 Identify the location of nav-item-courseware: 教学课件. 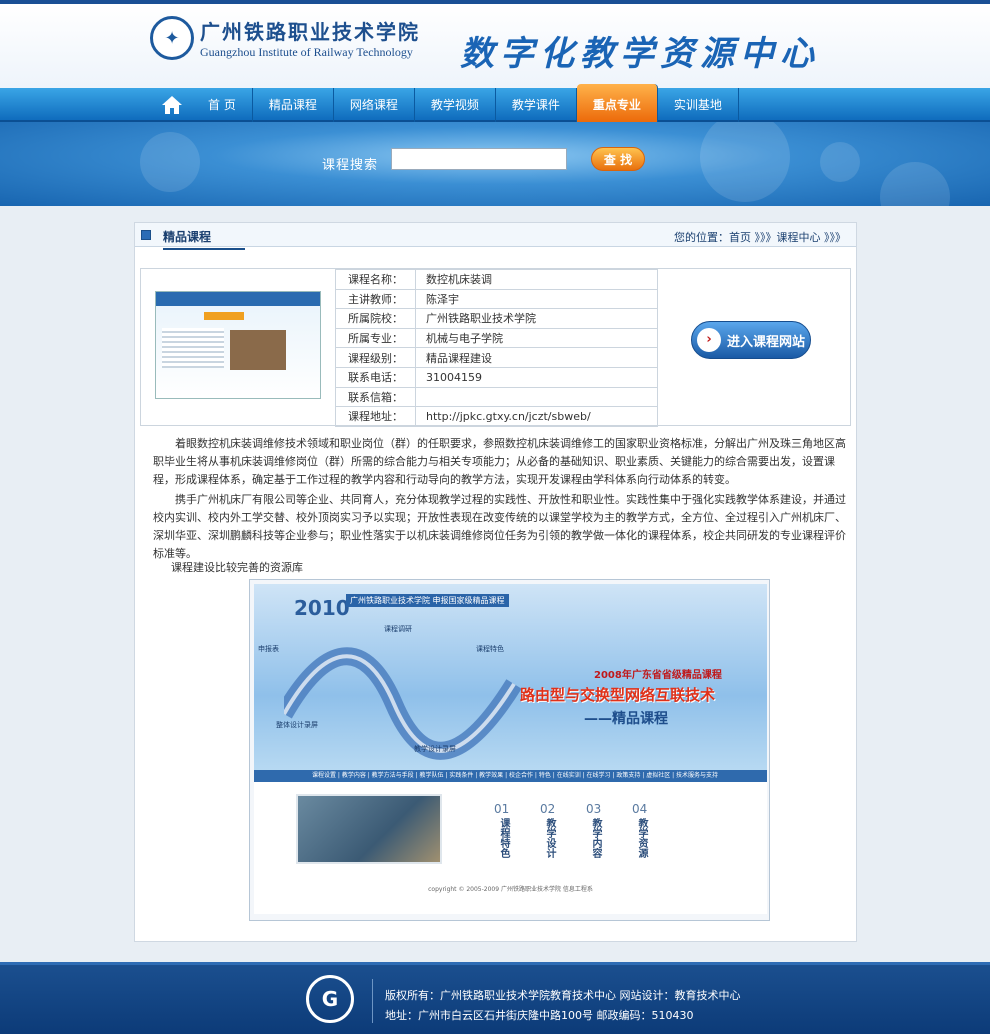
(536, 105).